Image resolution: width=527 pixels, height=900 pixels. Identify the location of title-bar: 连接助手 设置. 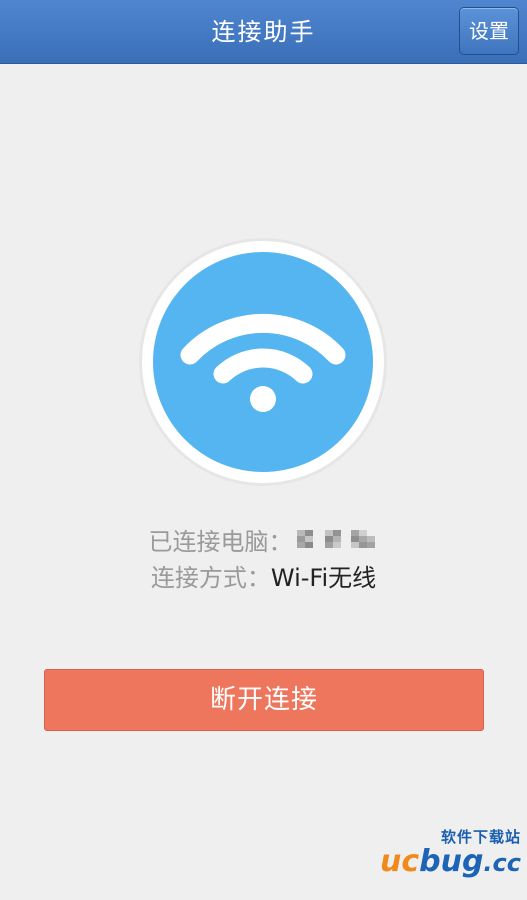
(263, 32).